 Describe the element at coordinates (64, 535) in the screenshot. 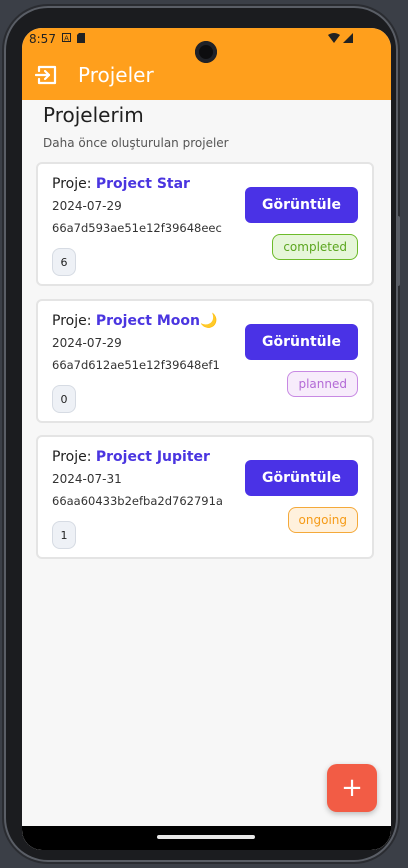

I see `task-count-badge: 1` at that location.